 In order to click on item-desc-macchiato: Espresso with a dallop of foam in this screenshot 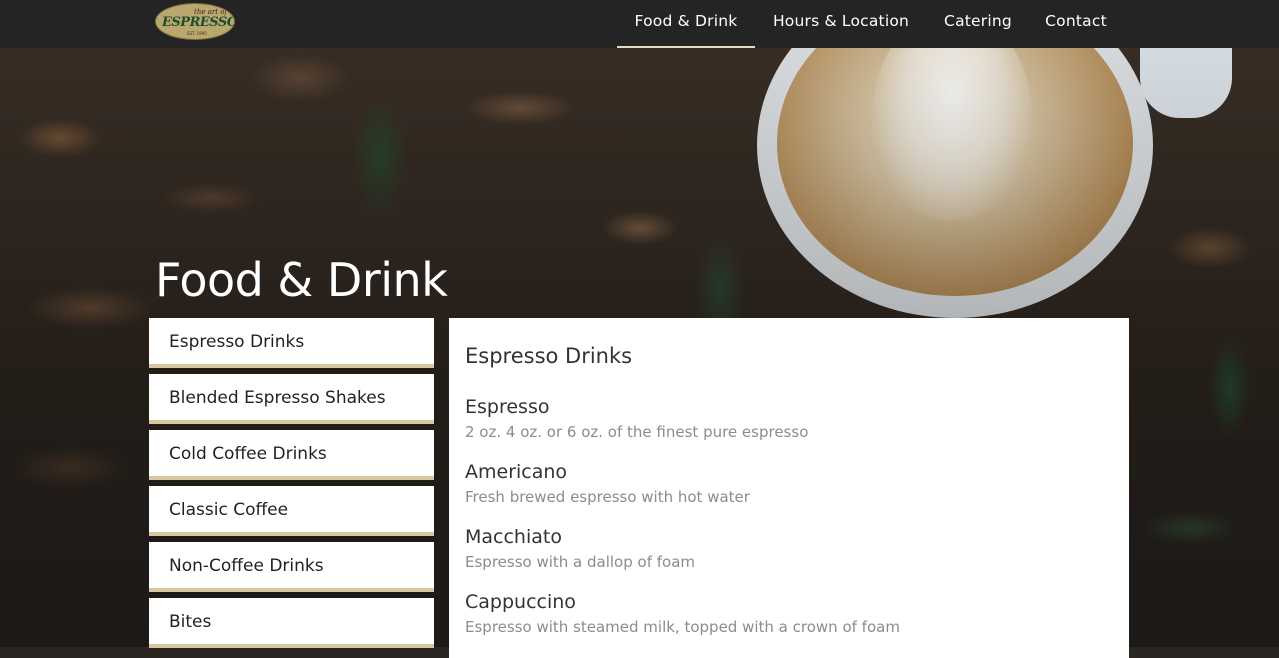, I will do `click(580, 562)`.